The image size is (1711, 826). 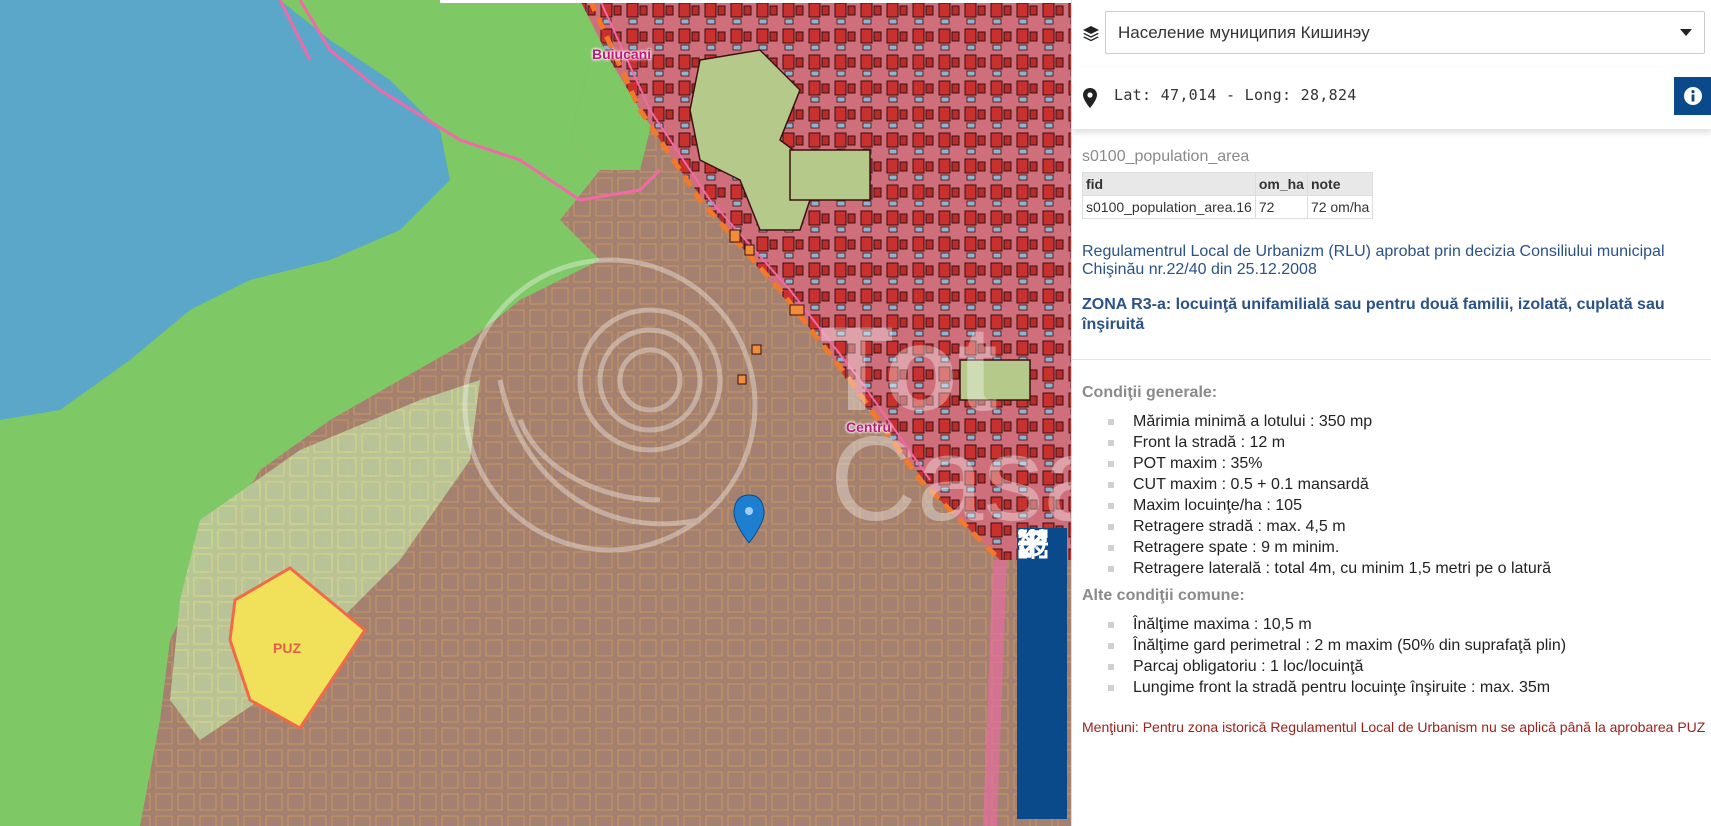 I want to click on table-cell: 72 om/ha, so click(x=1340, y=207).